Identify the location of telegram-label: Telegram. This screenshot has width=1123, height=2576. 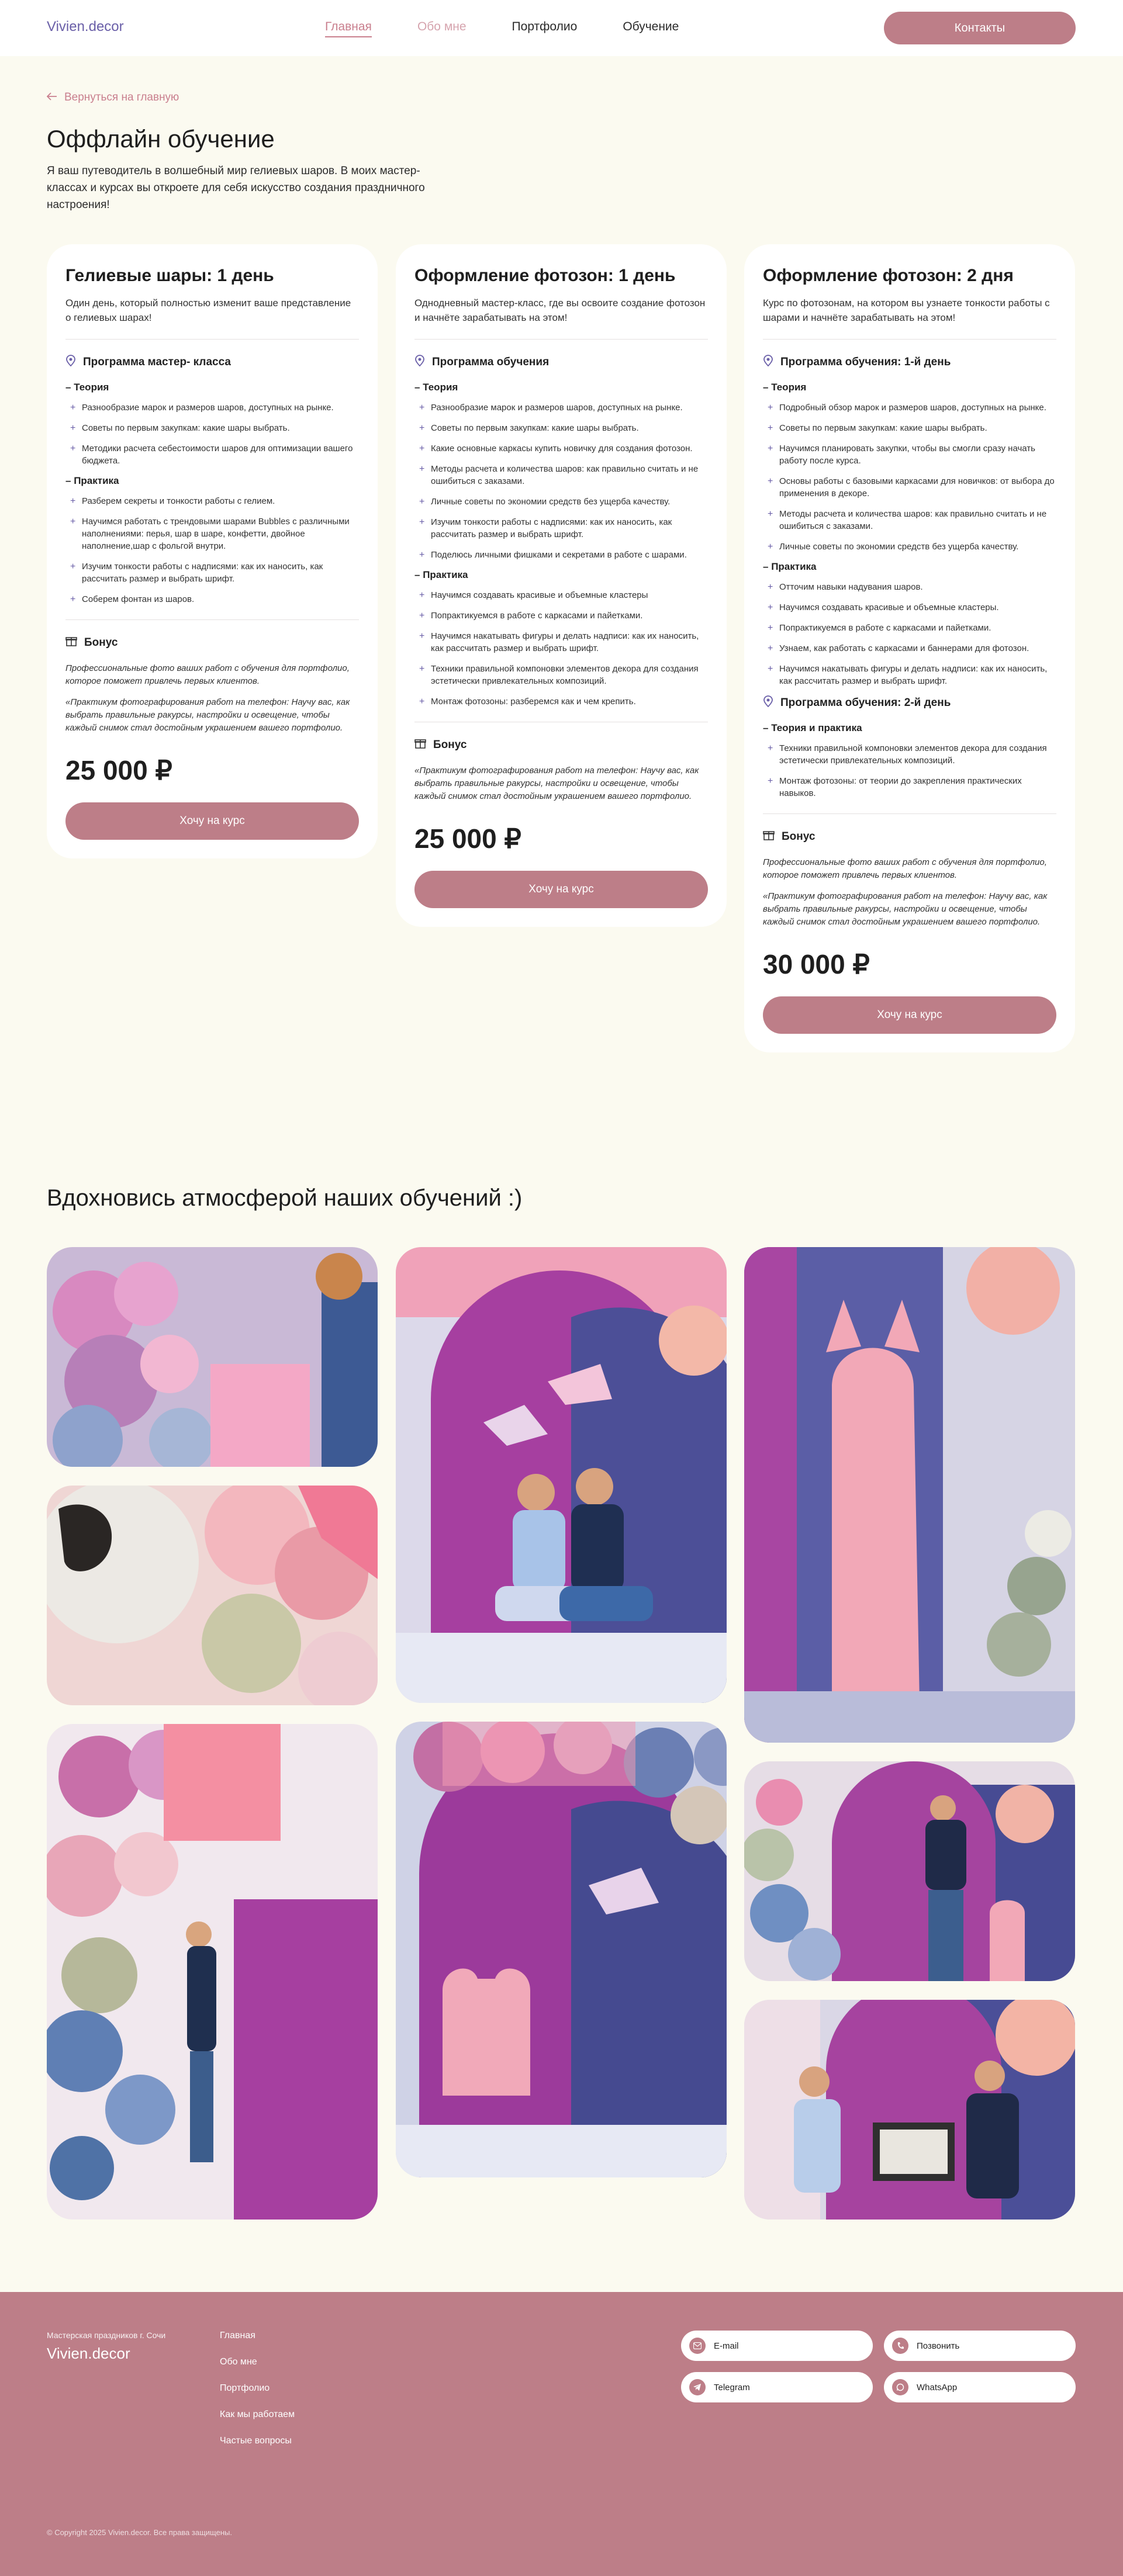
(732, 2387).